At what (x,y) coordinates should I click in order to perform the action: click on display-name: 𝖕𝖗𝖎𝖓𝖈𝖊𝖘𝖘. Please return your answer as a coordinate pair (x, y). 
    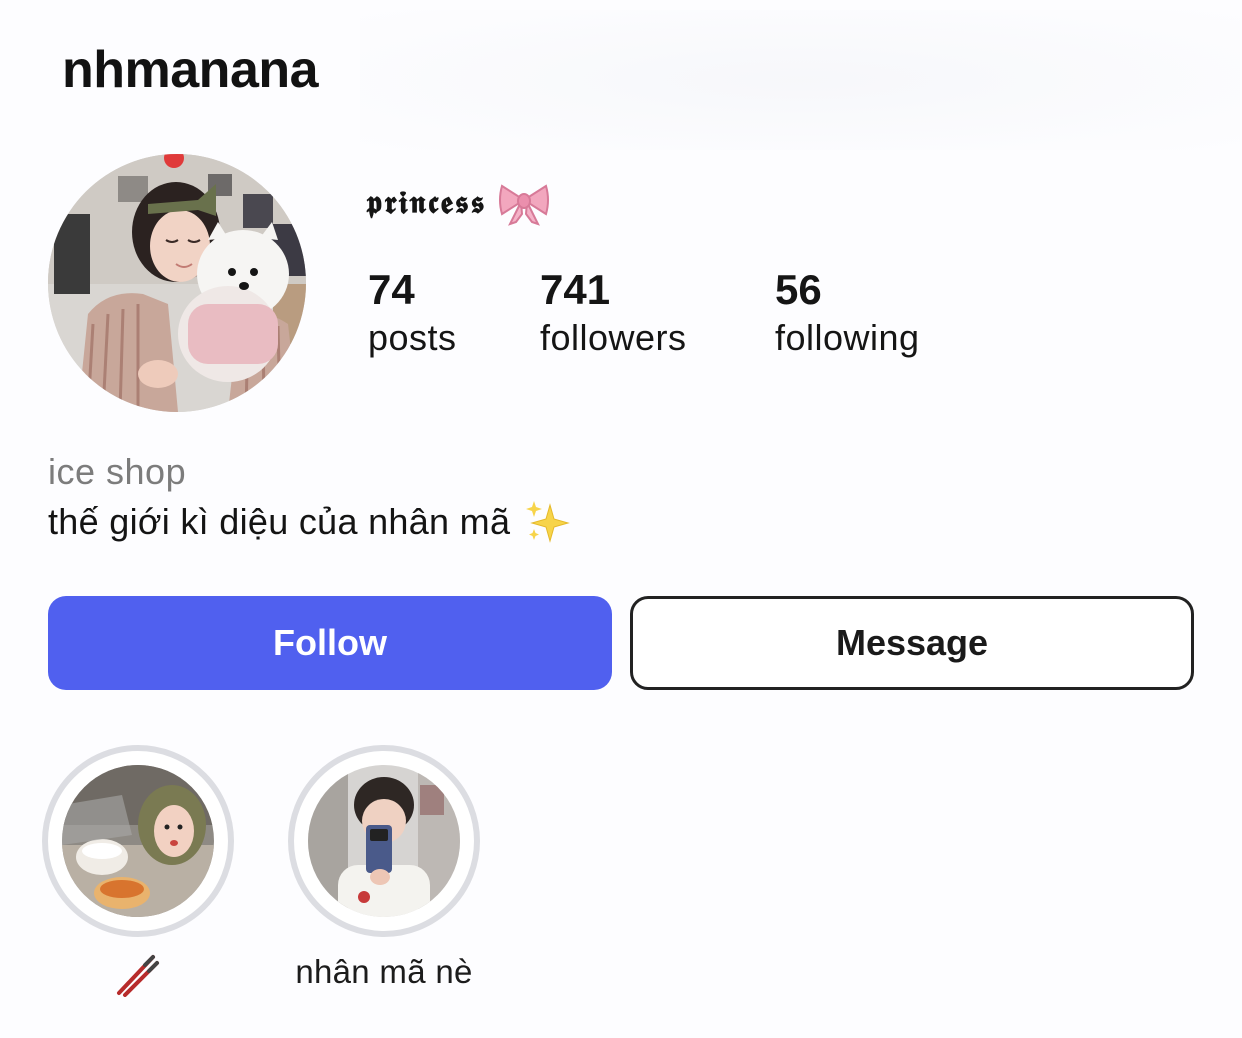
    Looking at the image, I should click on (458, 203).